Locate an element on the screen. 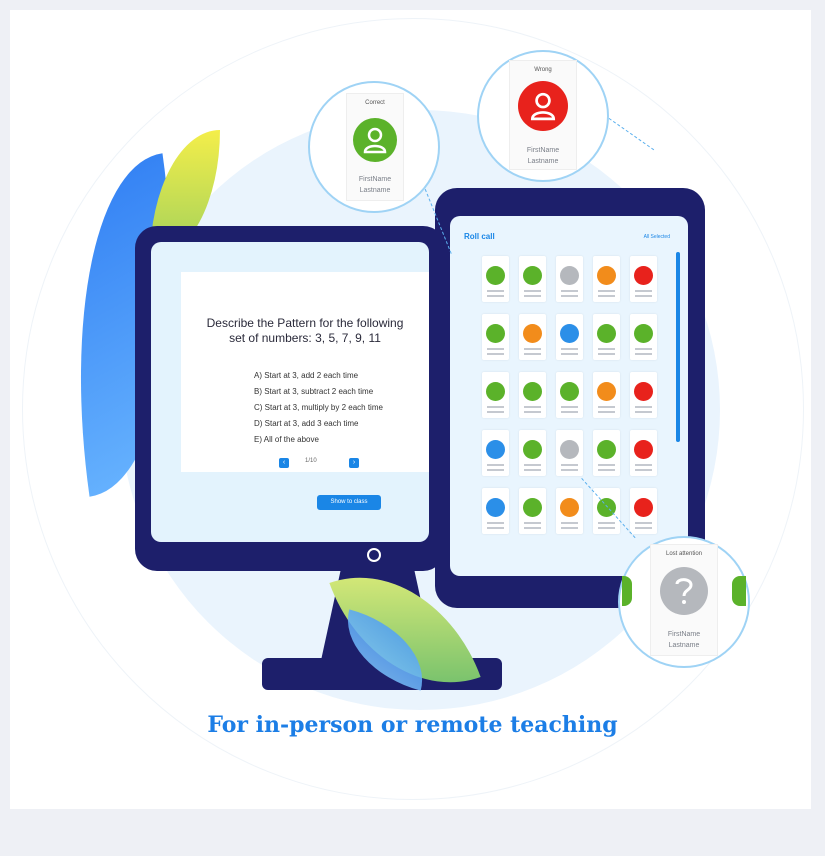 Image resolution: width=825 pixels, height=856 pixels. option-d: D) Start at 3, add 3 each time is located at coordinates (339, 424).